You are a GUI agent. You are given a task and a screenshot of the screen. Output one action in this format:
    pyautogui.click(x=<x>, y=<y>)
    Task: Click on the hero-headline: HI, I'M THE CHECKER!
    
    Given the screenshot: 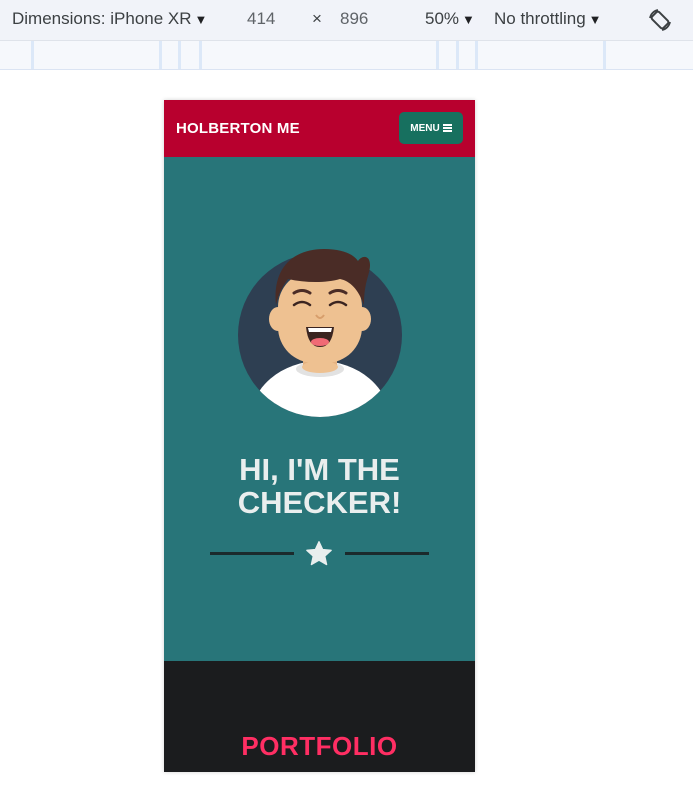 What is the action you would take?
    pyautogui.click(x=319, y=486)
    